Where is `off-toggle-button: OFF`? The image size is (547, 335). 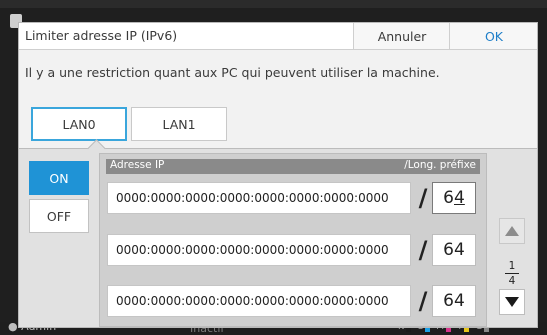
off-toggle-button: OFF is located at coordinates (59, 216).